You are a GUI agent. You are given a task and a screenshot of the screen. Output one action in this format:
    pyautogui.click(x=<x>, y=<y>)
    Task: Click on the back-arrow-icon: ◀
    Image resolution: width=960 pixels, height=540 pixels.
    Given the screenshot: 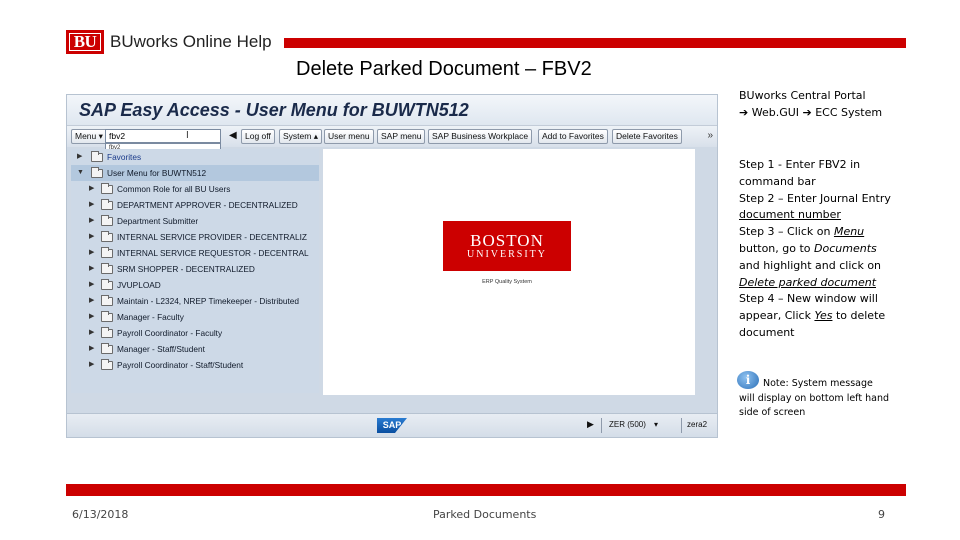 What is the action you would take?
    pyautogui.click(x=233, y=135)
    